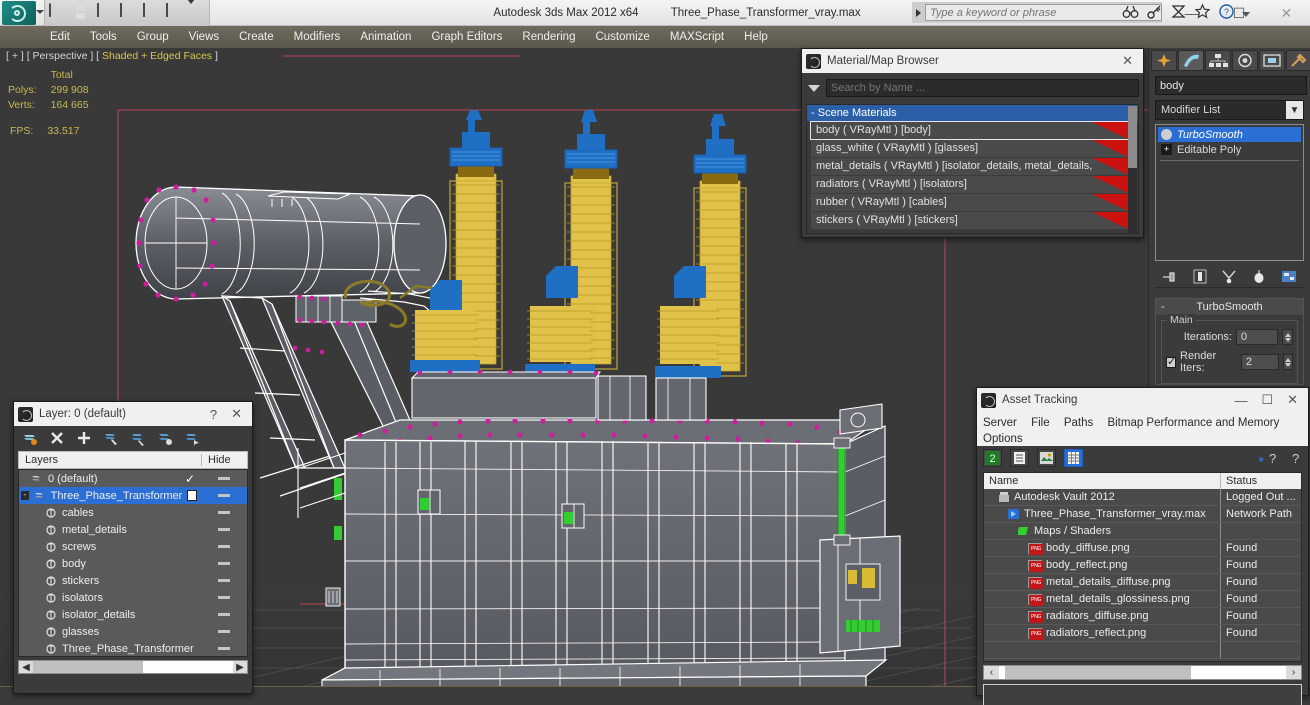 The height and width of the screenshot is (705, 1310). I want to click on asset-close-button: ✕, so click(1292, 400).